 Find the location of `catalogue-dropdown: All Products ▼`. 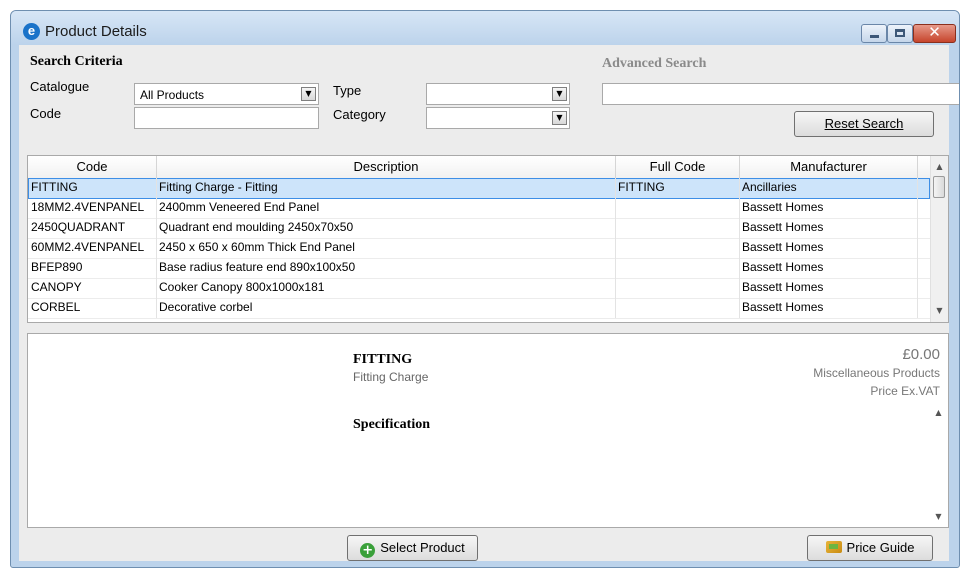

catalogue-dropdown: All Products ▼ is located at coordinates (226, 94).